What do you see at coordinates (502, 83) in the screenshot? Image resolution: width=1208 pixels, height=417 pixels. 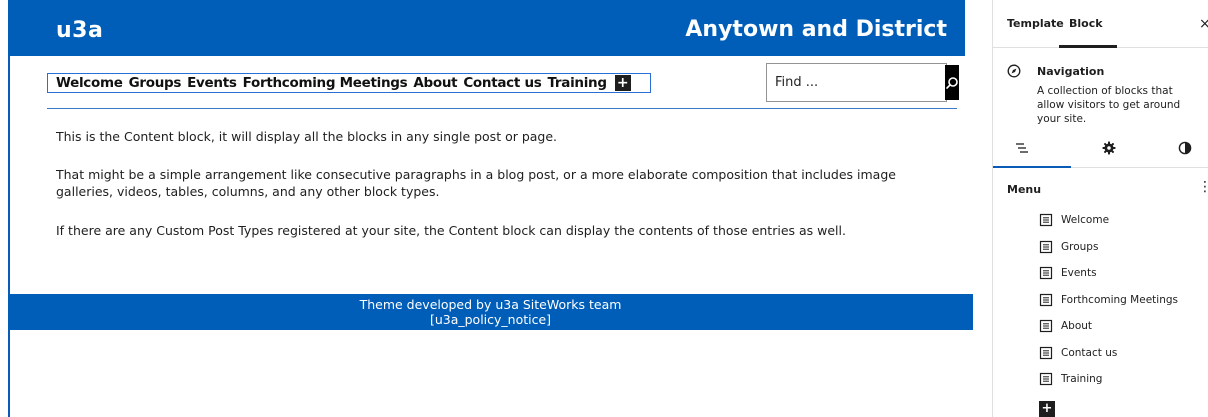 I see `nav-link-contact-us: Contact us` at bounding box center [502, 83].